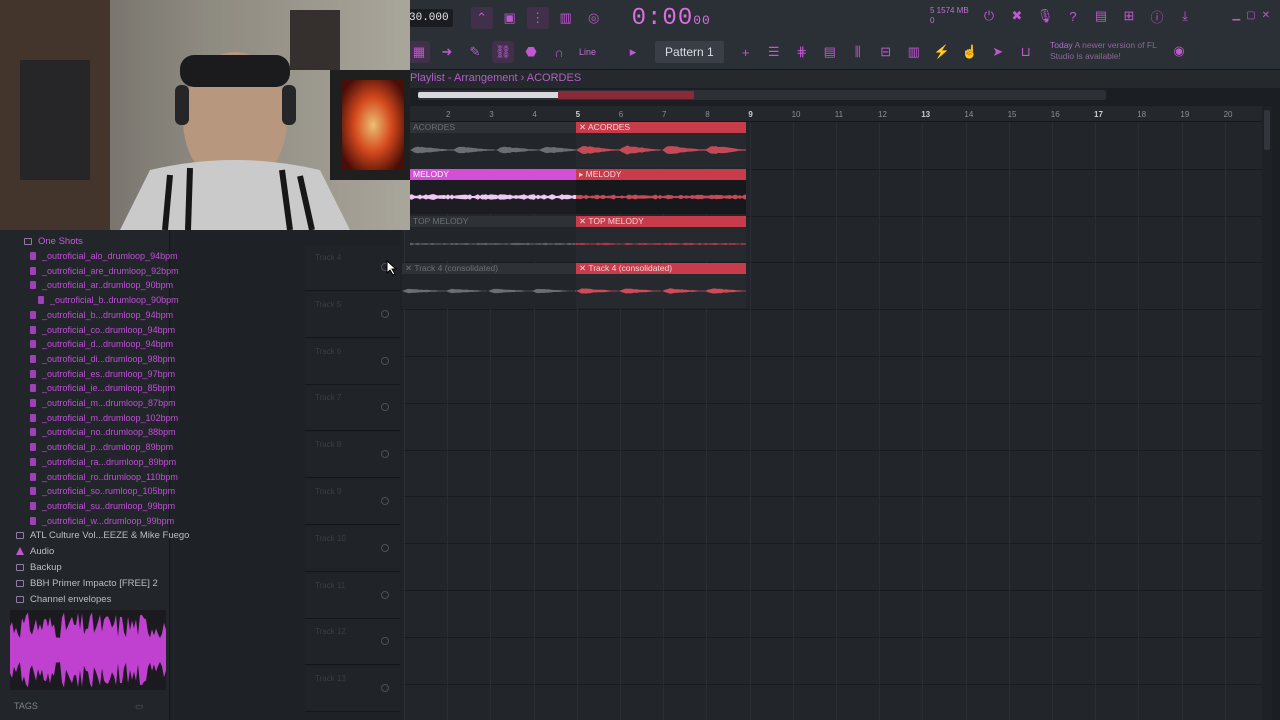  Describe the element at coordinates (103, 403) in the screenshot. I see `browser-file-item: _outroficial_m...drumloop_87bpm` at that location.